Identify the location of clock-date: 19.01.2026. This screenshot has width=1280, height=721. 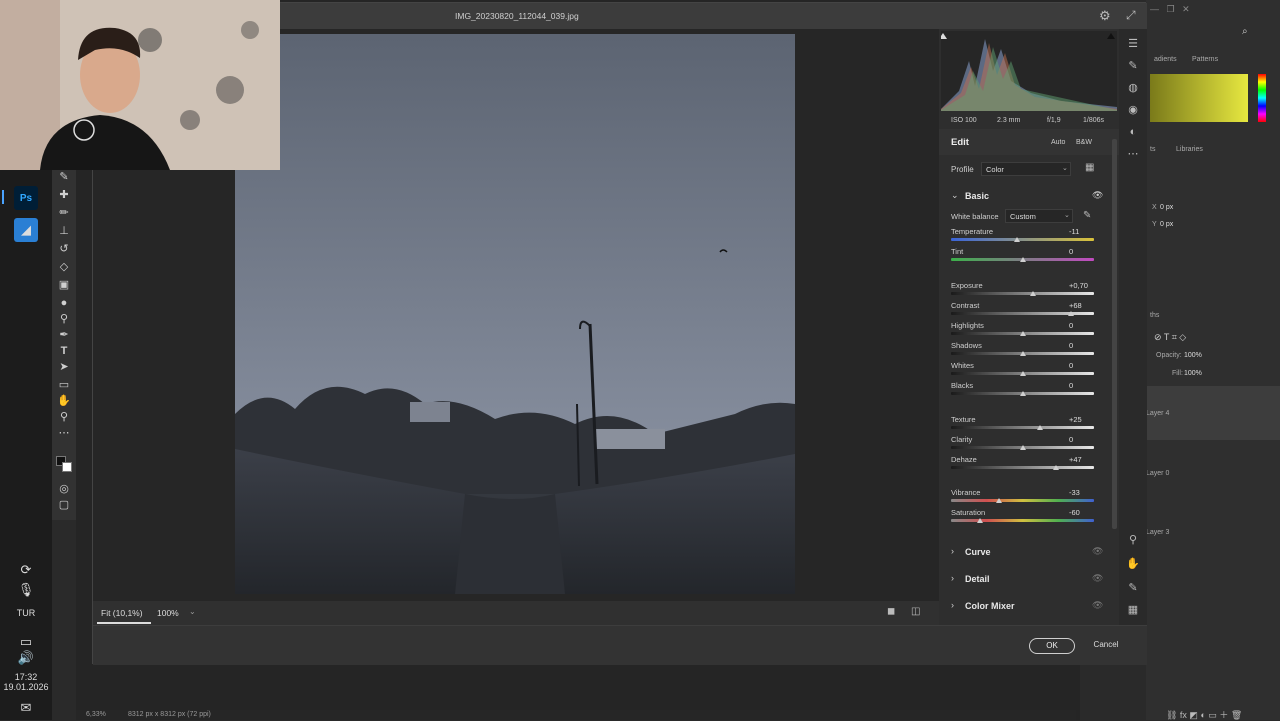
(26, 687).